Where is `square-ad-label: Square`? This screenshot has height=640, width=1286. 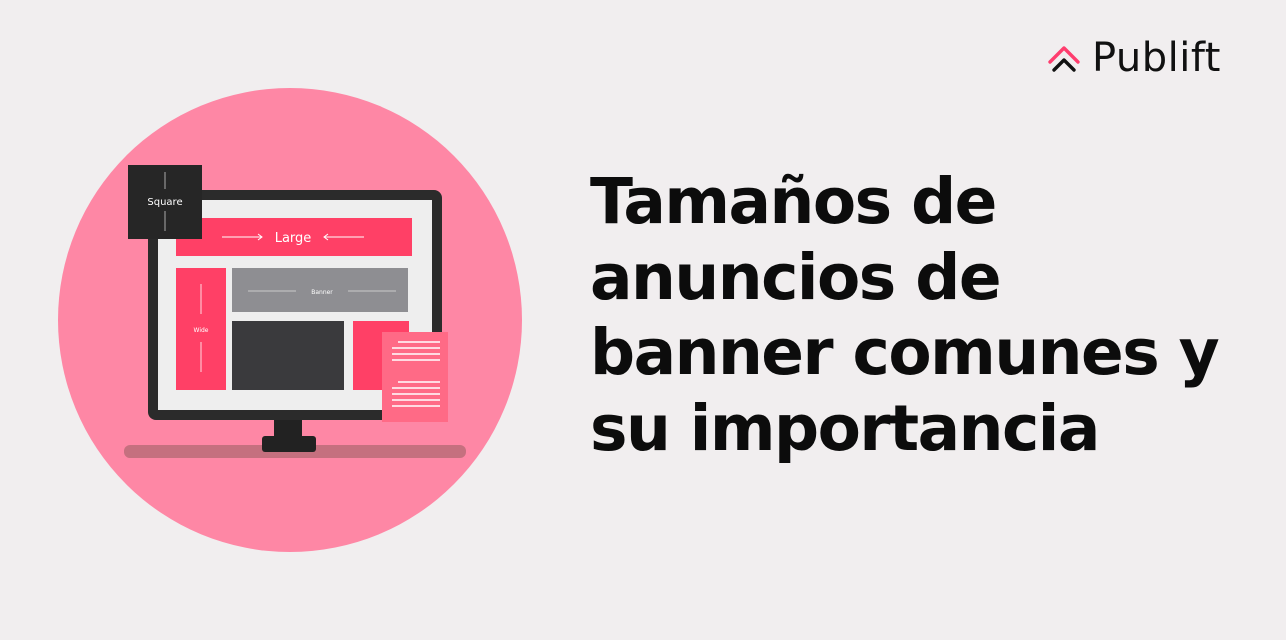 square-ad-label: Square is located at coordinates (164, 202).